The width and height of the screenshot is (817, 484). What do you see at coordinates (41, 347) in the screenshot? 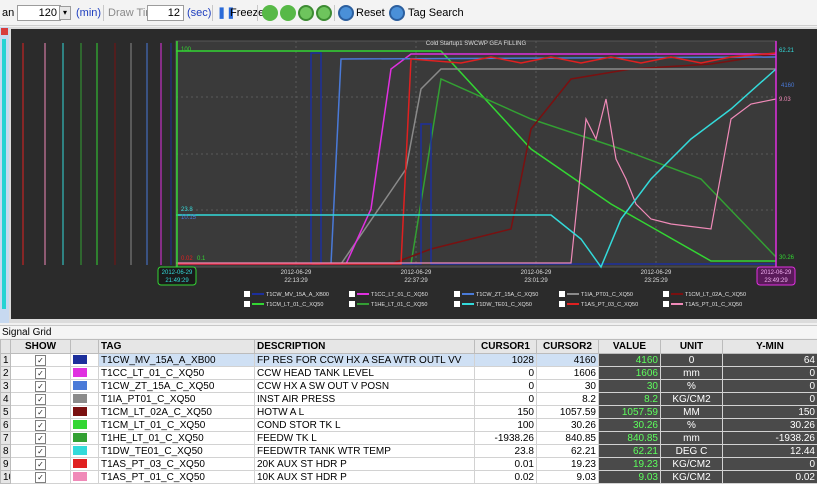
I see `column-header-show: SHOW` at bounding box center [41, 347].